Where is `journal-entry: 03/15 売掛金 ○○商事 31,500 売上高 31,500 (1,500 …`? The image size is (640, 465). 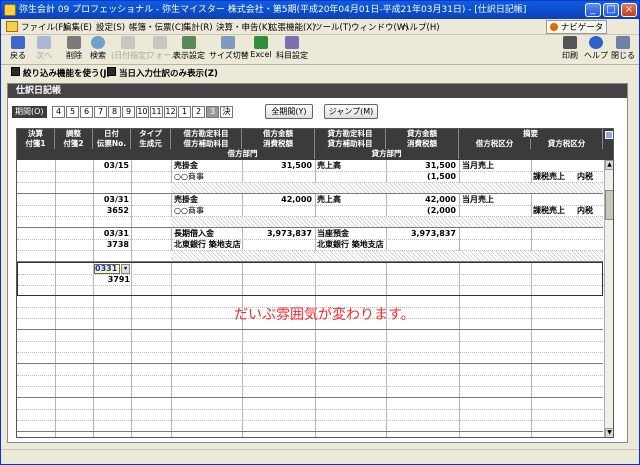
journal-entry: 03/15 売掛金 ○○商事 31,500 売上高 31,500 (1,500 … is located at coordinates (310, 177).